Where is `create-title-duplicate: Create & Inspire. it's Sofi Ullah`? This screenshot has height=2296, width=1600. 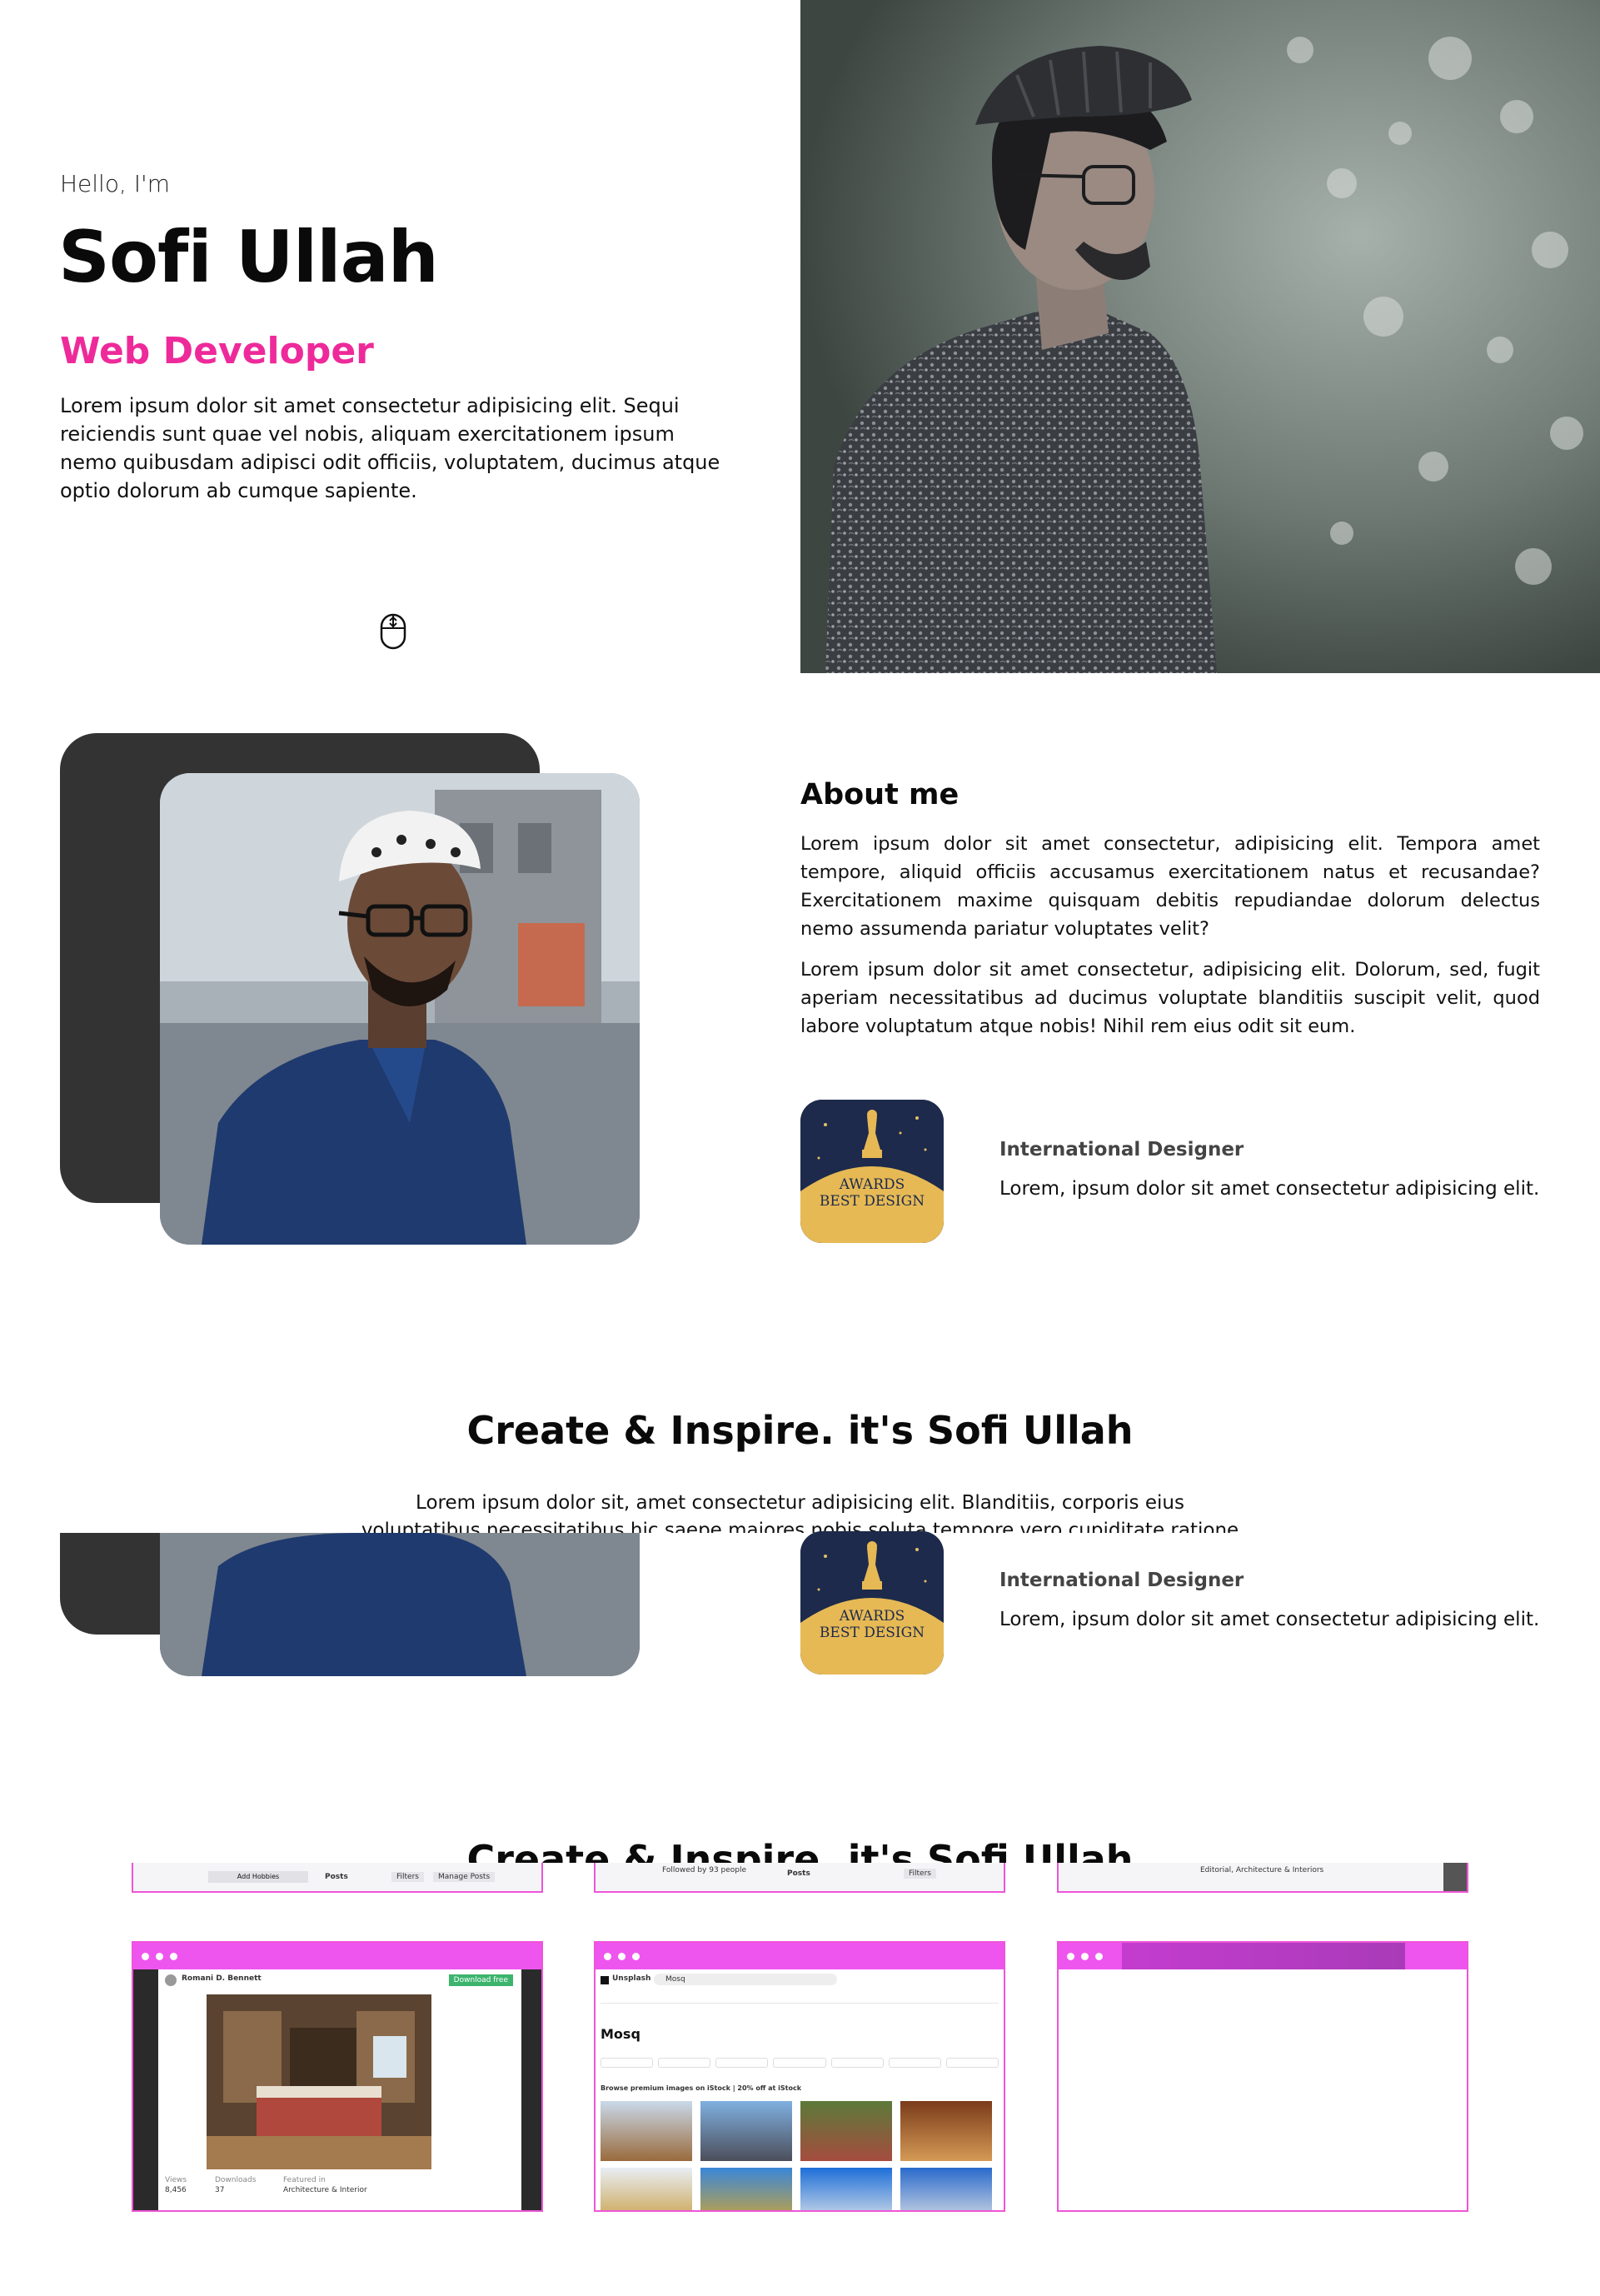
create-title-duplicate: Create & Inspire. it's Sofi Ullah is located at coordinates (800, 1850).